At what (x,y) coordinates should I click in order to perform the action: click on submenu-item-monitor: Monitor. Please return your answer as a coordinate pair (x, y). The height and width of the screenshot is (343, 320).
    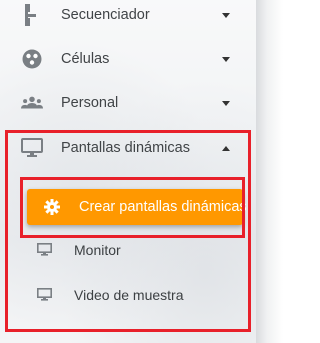
    Looking at the image, I should click on (128, 250).